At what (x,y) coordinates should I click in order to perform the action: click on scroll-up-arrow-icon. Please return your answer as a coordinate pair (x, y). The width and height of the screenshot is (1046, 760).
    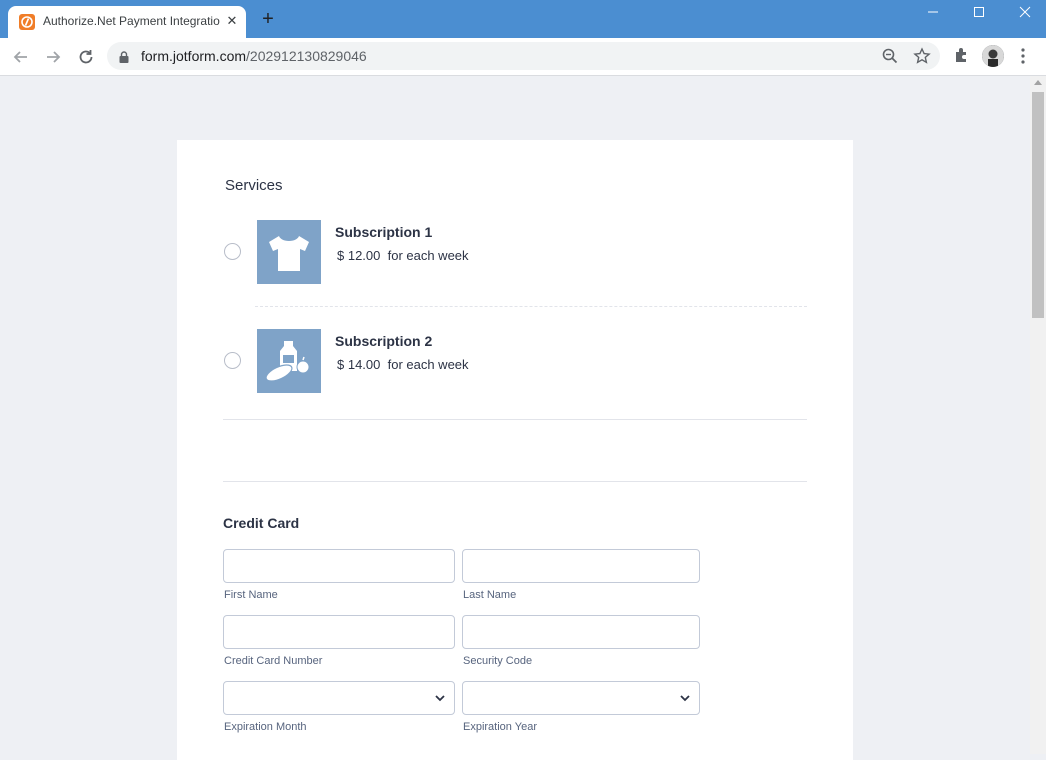
    Looking at the image, I should click on (1038, 82).